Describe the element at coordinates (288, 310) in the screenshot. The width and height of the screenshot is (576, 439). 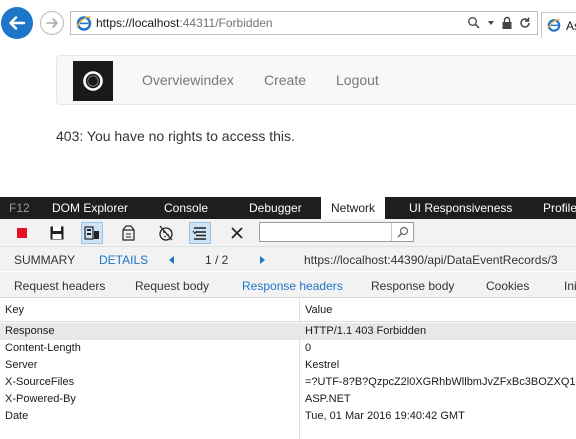
I see `table-header: Key Value` at that location.